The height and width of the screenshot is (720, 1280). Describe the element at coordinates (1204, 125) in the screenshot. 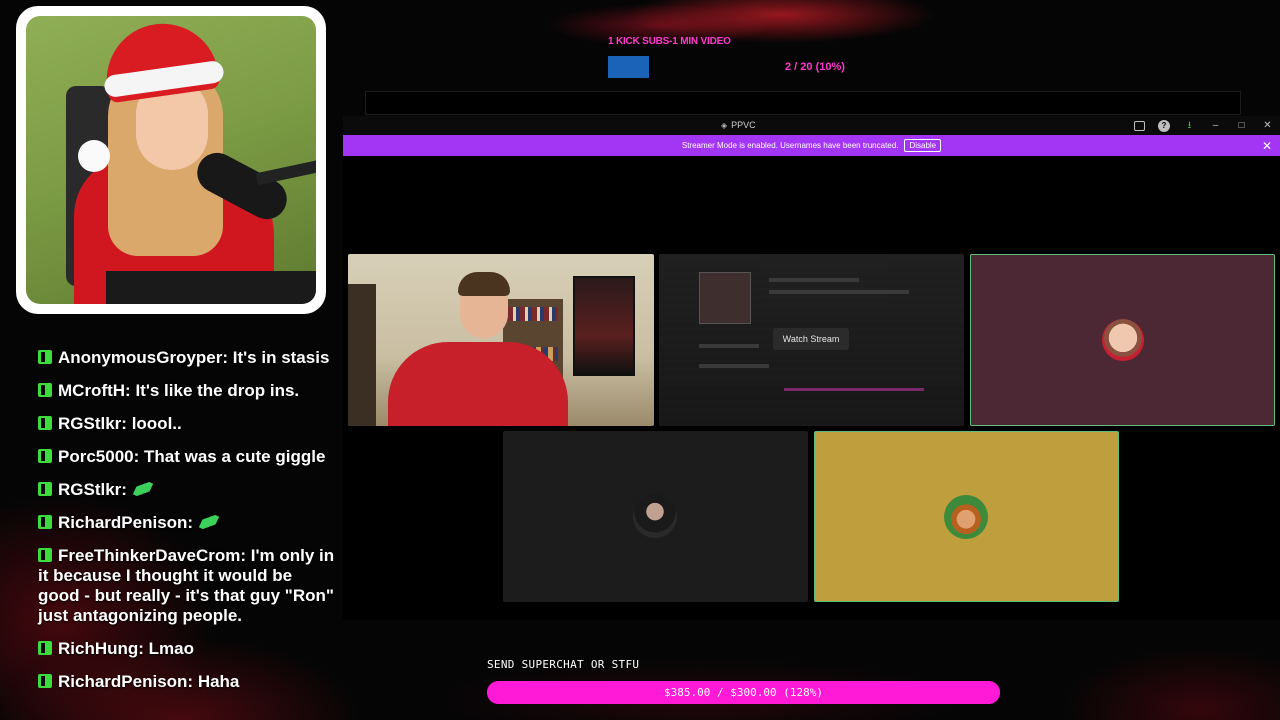

I see `titlebar-controls: ? ⭳ – □ ✕` at that location.